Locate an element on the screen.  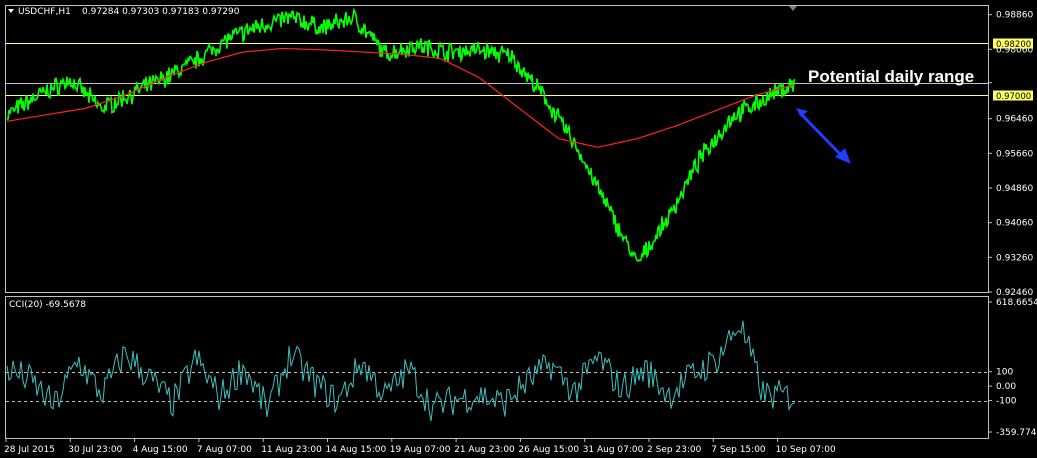
chart-title: USDCHF,H1 is located at coordinates (44, 12).